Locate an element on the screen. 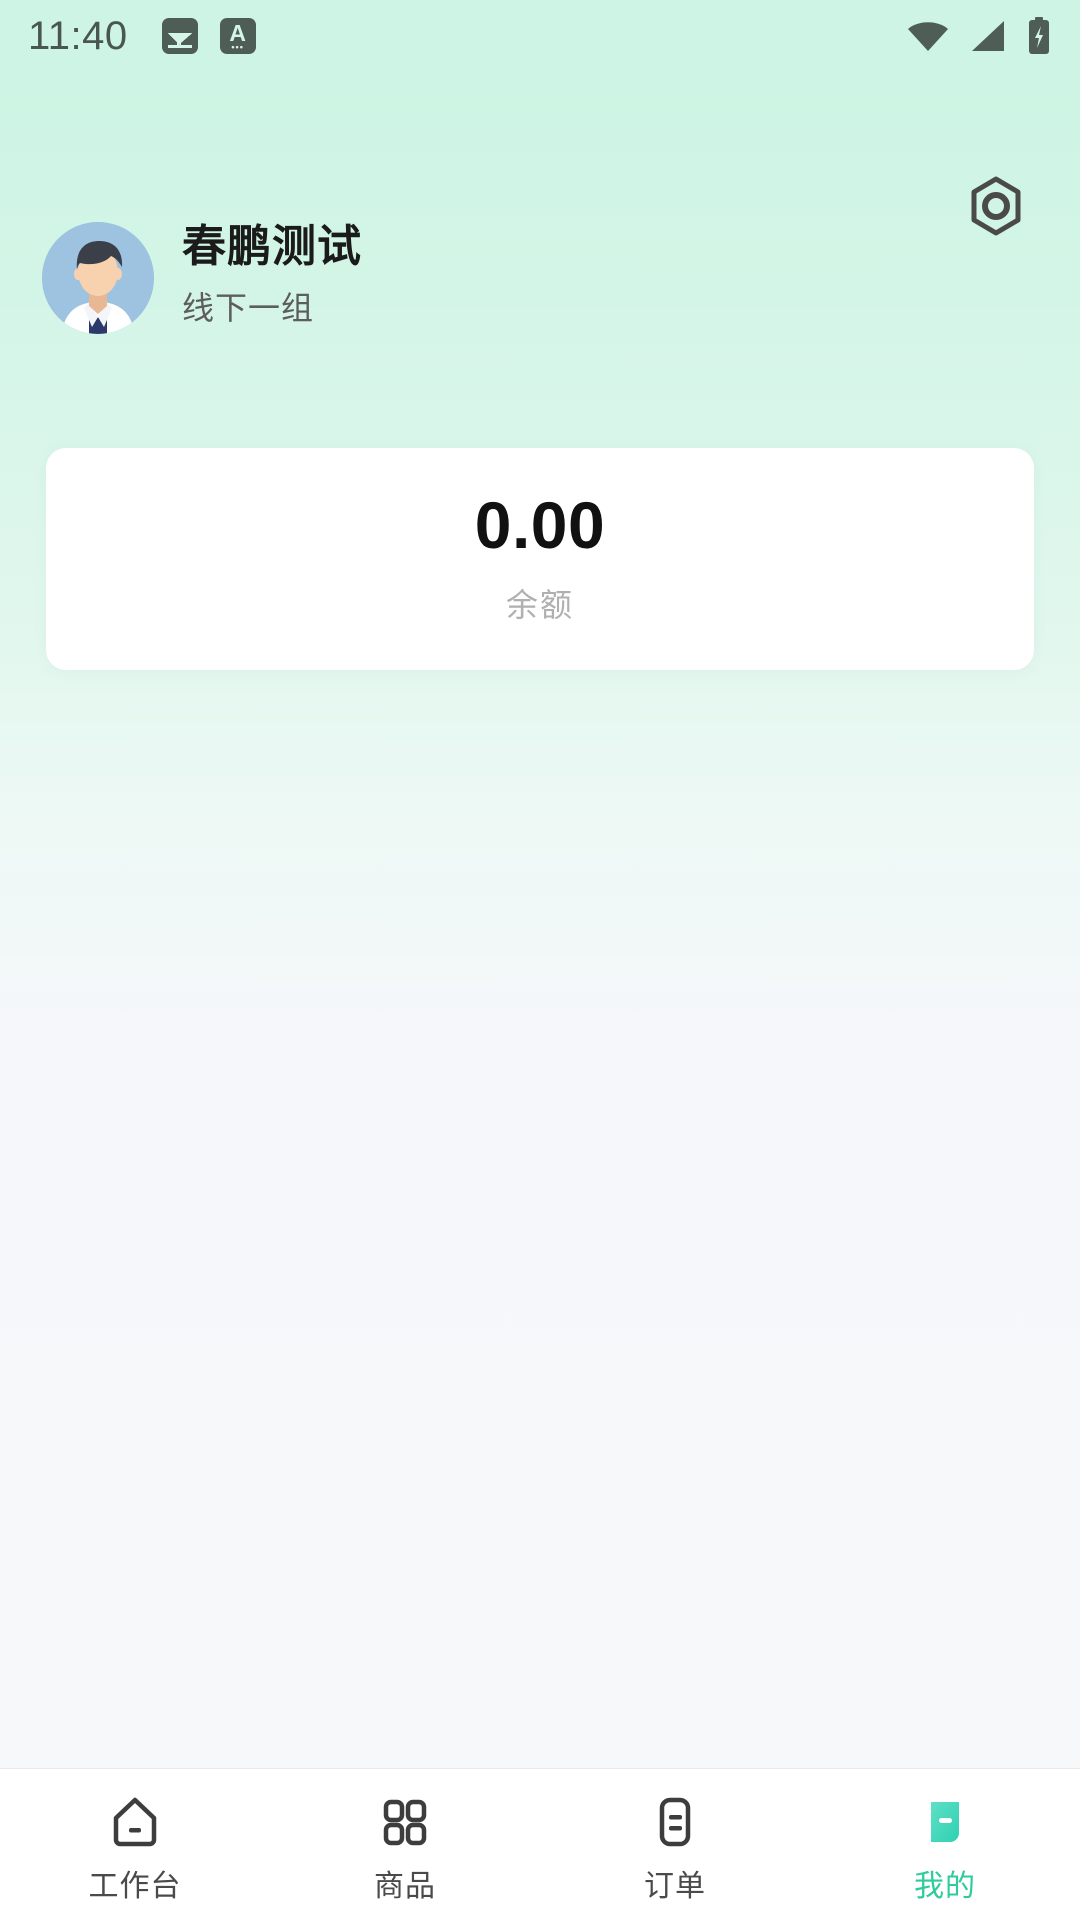 Image resolution: width=1080 pixels, height=1920 pixels. wifi-icon is located at coordinates (928, 36).